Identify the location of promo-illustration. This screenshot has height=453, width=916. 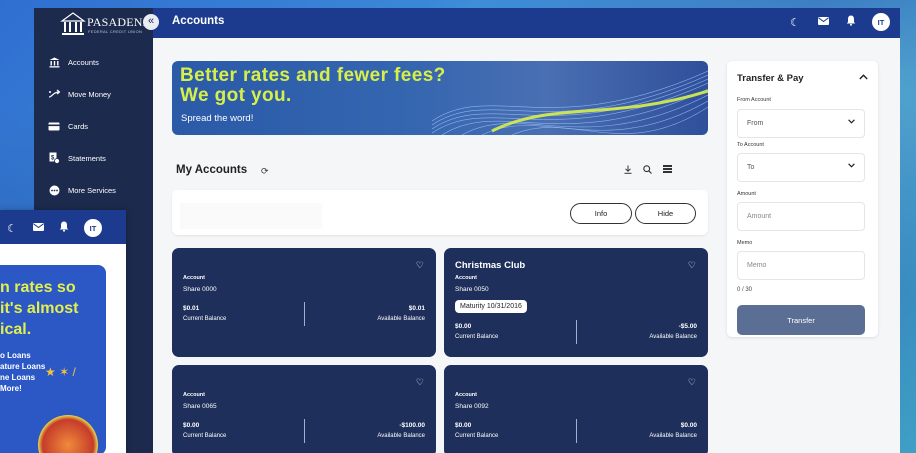
(68, 434).